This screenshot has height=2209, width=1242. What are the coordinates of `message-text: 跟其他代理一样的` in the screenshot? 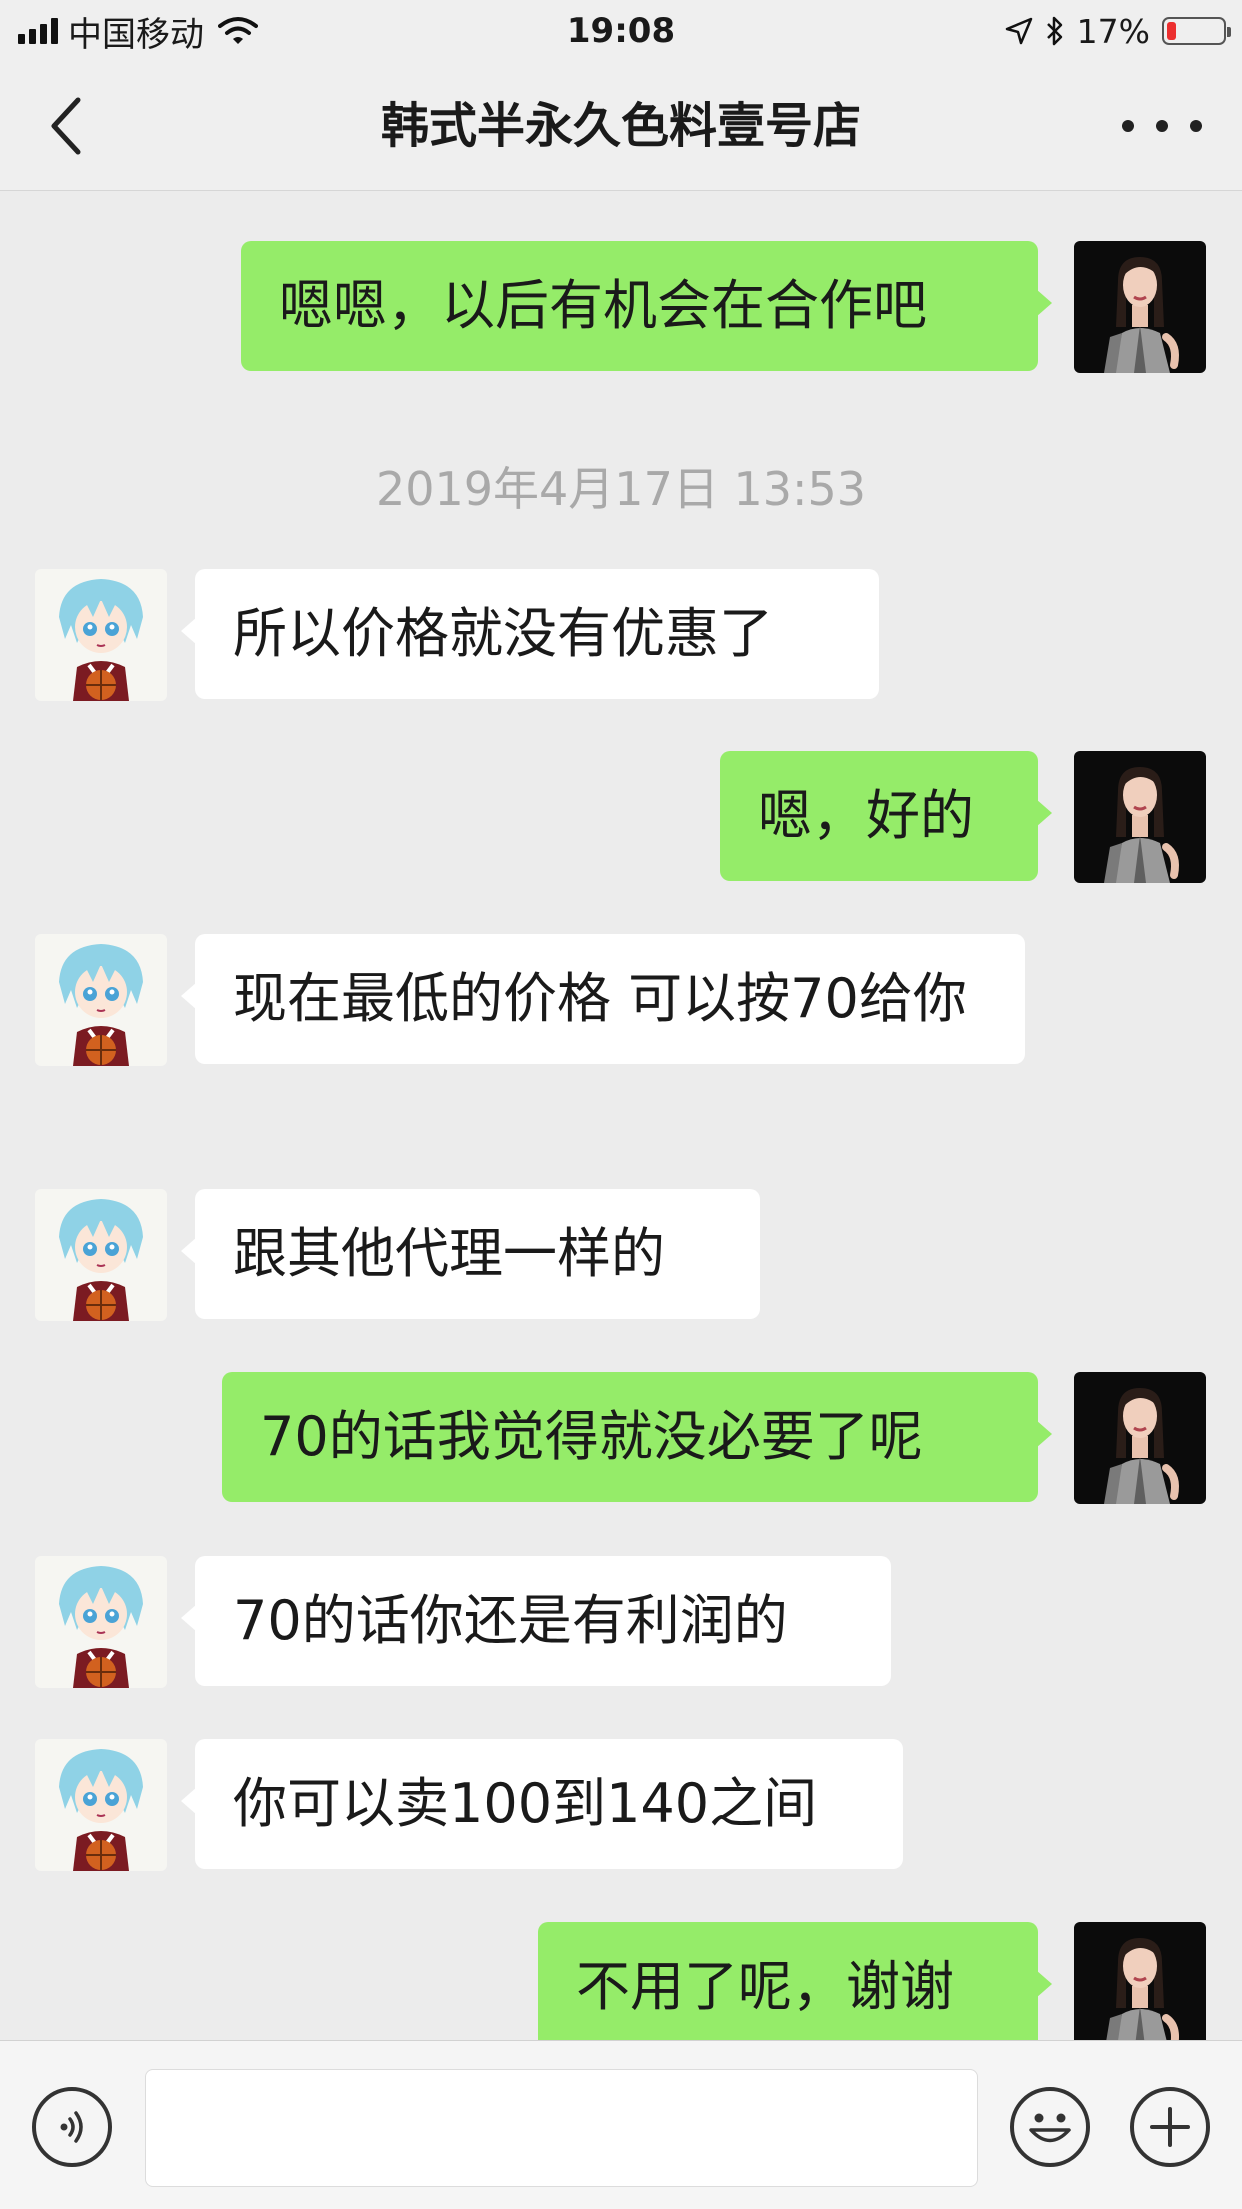 It's located at (449, 1253).